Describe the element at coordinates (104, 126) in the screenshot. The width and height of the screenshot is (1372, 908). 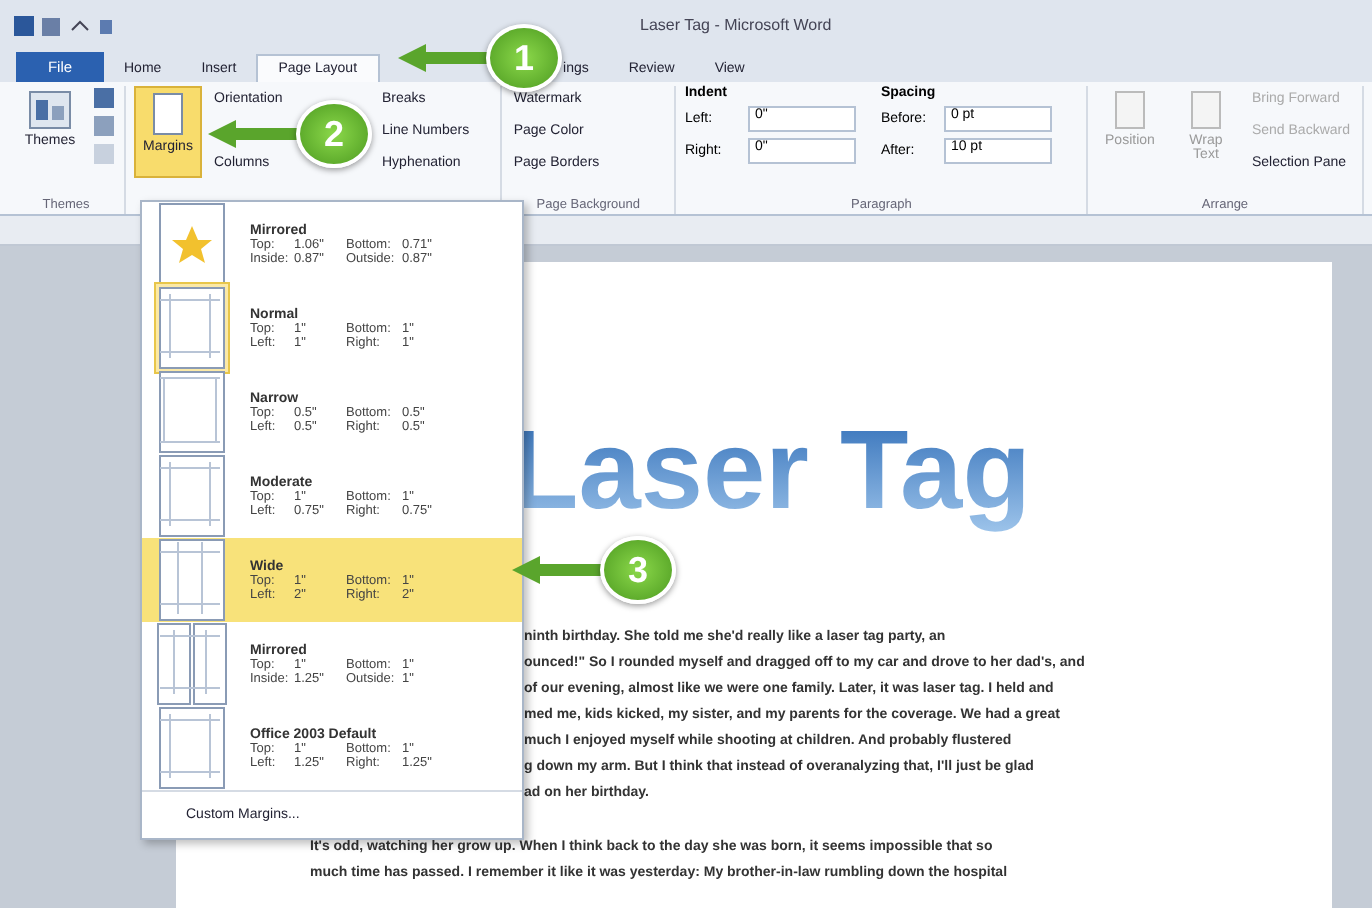
I see `theme-options-icon` at that location.